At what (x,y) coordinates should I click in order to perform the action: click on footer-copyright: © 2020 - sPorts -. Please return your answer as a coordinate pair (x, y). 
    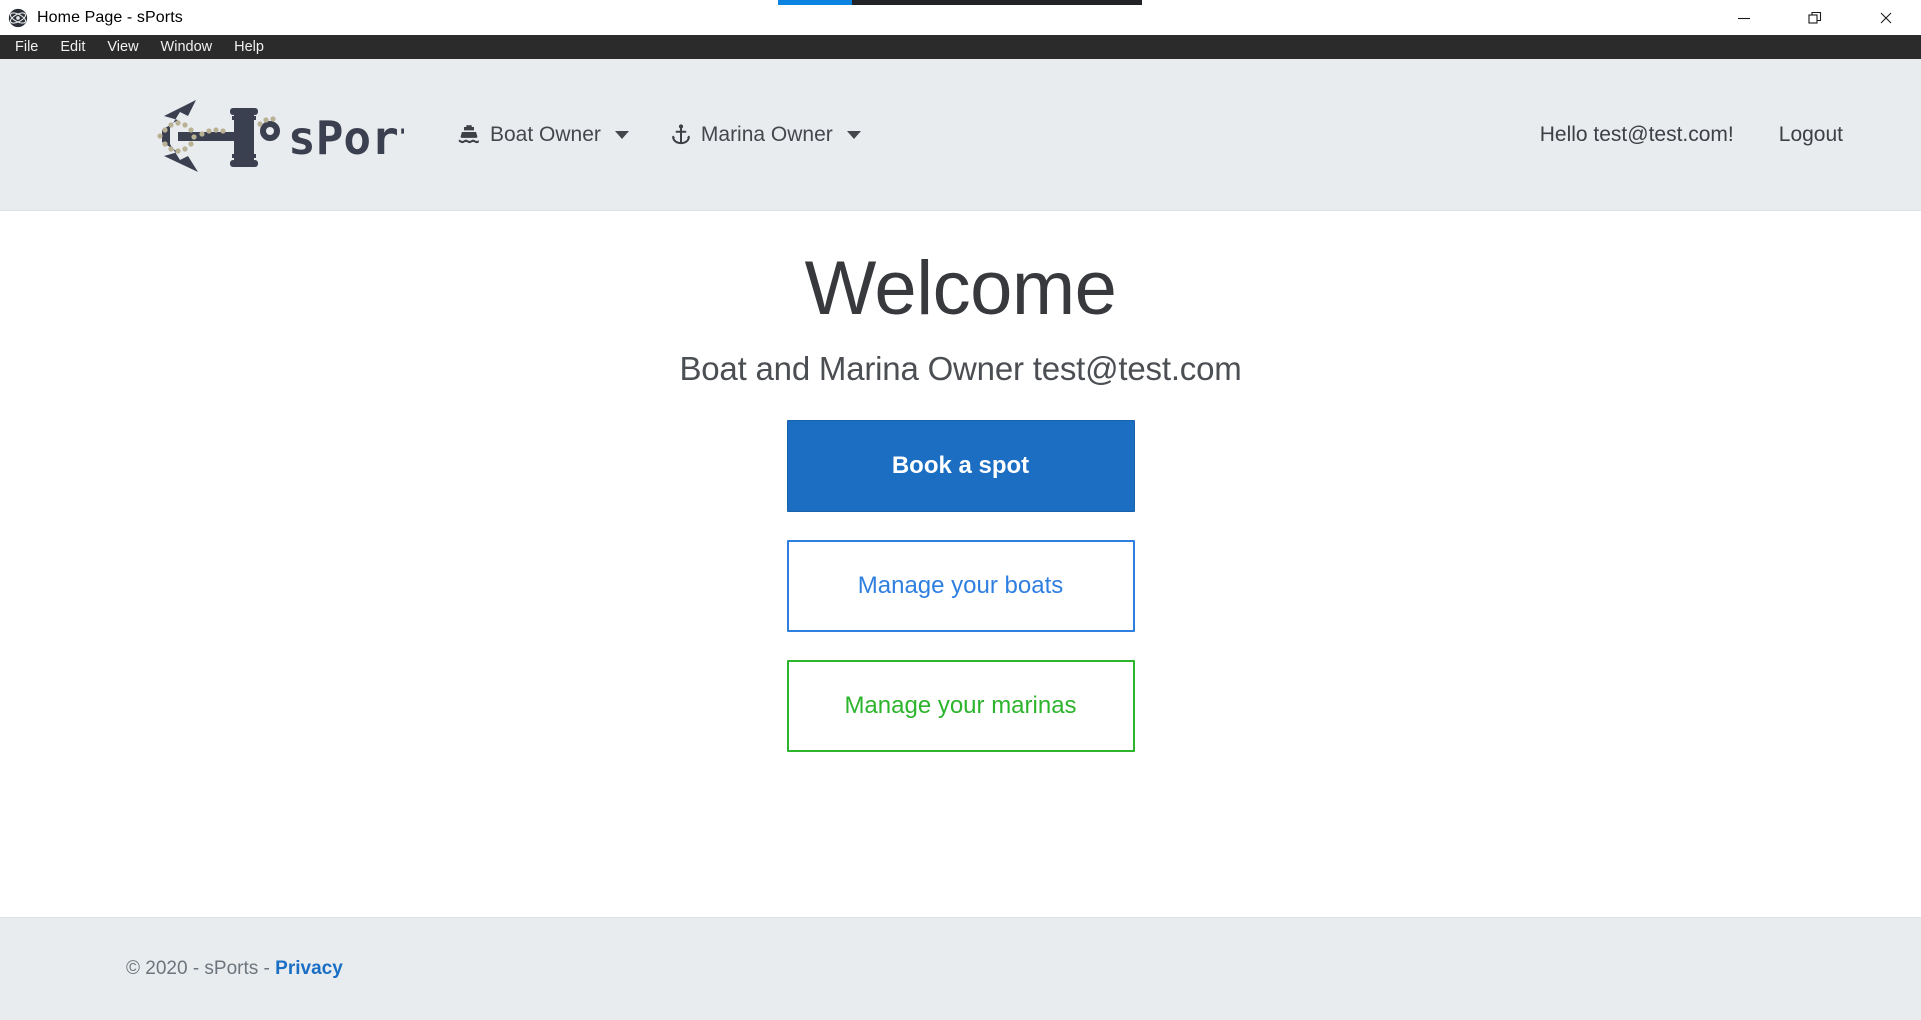
    Looking at the image, I should click on (201, 968).